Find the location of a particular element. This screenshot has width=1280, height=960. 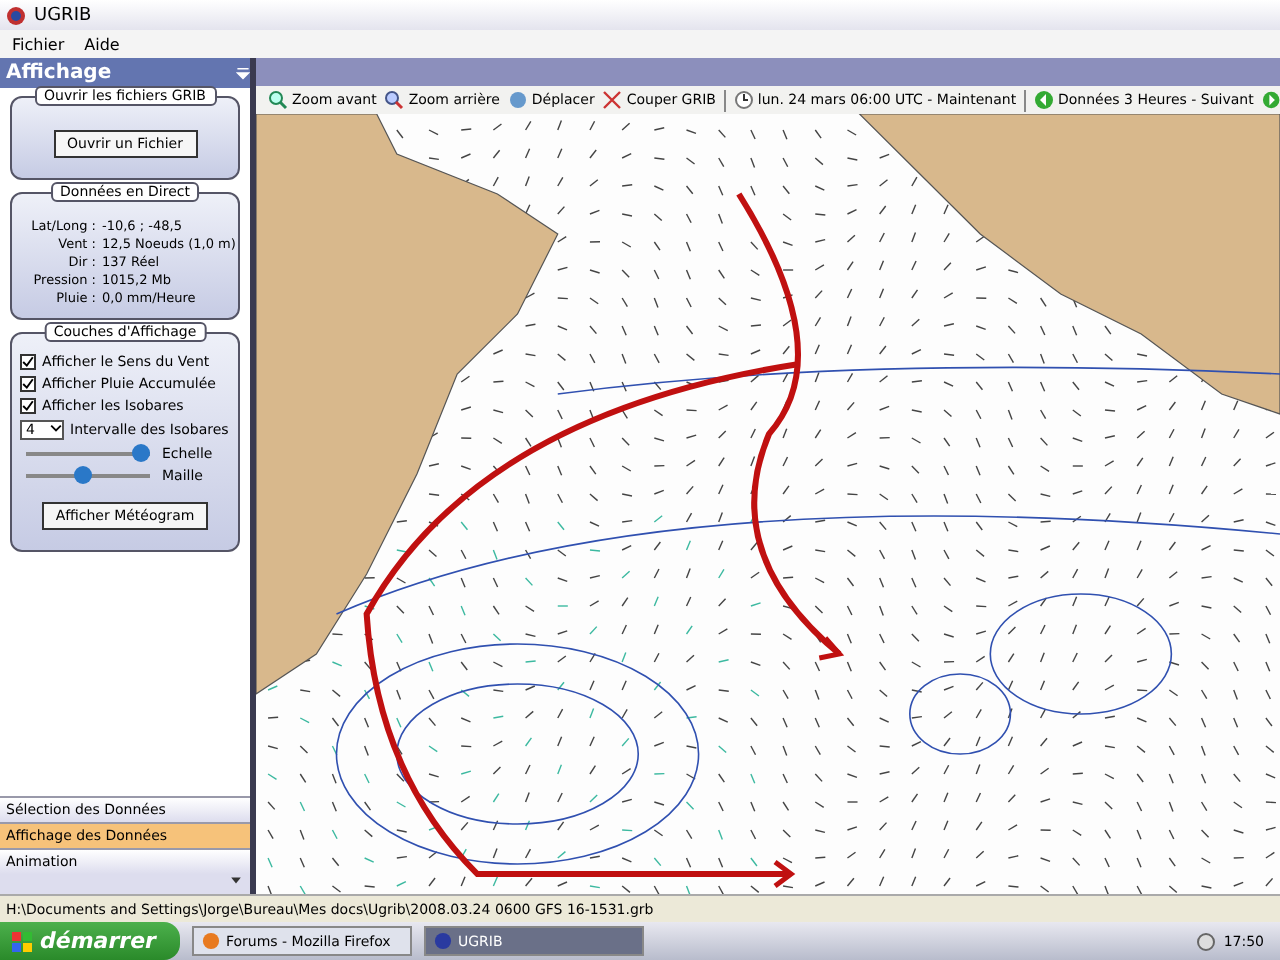

clock-icon is located at coordinates (743, 100).